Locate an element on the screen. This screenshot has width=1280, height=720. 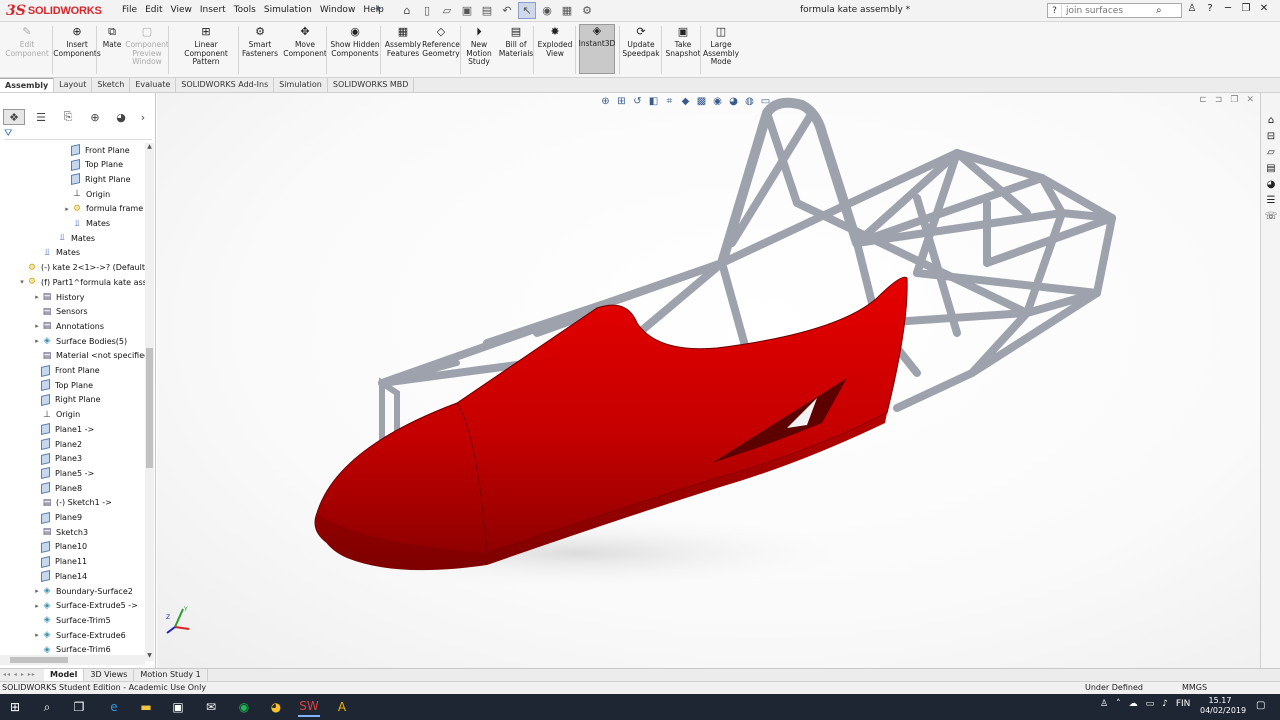
hscroll-thumb is located at coordinates (39, 660).